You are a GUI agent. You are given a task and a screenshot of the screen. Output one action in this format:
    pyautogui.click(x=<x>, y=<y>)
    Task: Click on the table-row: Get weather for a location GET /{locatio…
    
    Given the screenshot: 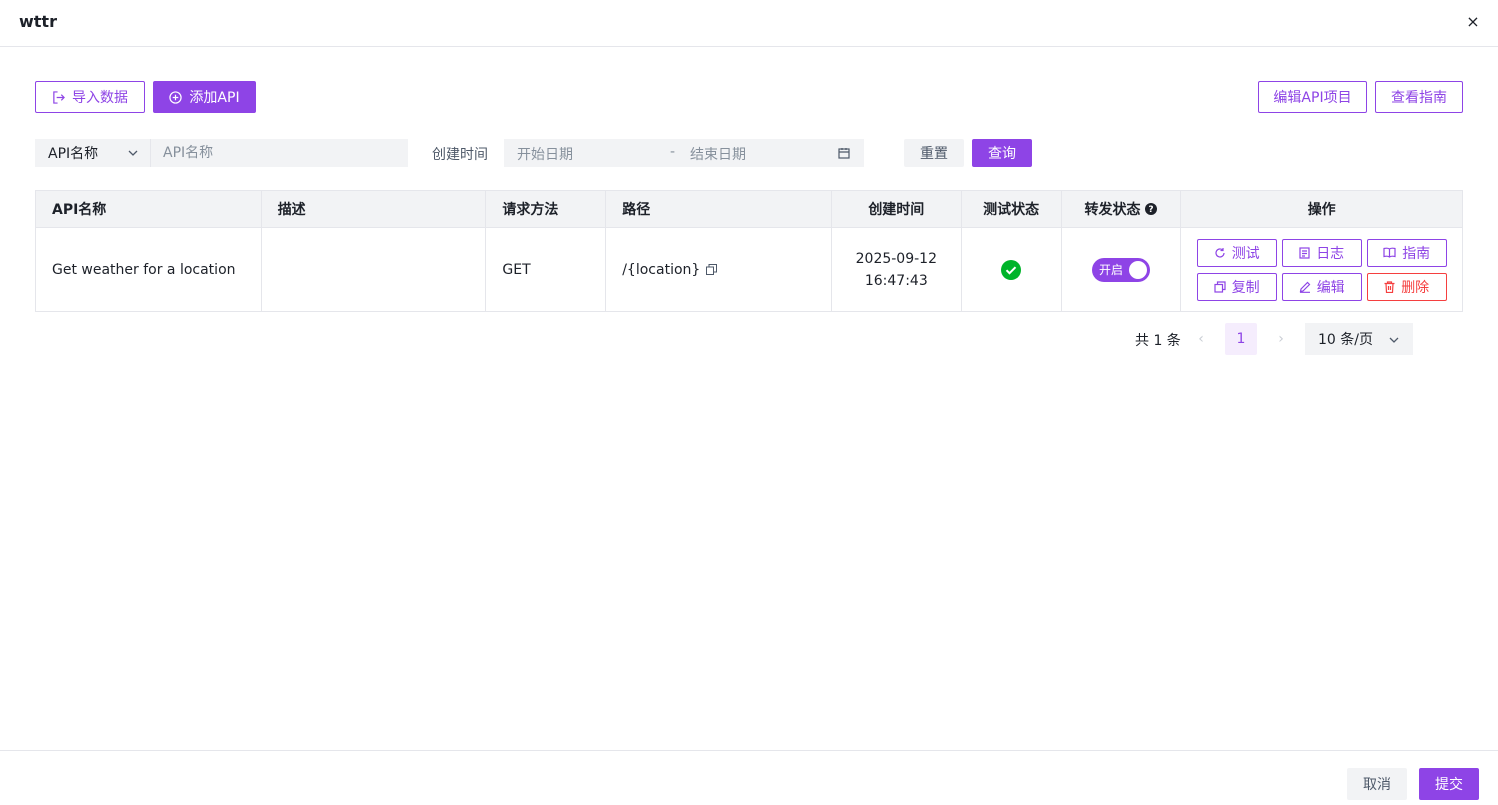 What is the action you would take?
    pyautogui.click(x=749, y=269)
    